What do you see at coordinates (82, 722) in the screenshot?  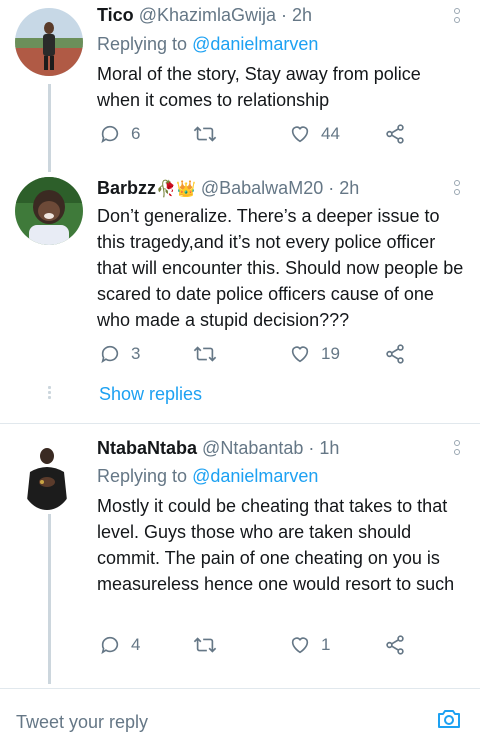 I see `reply-input: Tweet your reply` at bounding box center [82, 722].